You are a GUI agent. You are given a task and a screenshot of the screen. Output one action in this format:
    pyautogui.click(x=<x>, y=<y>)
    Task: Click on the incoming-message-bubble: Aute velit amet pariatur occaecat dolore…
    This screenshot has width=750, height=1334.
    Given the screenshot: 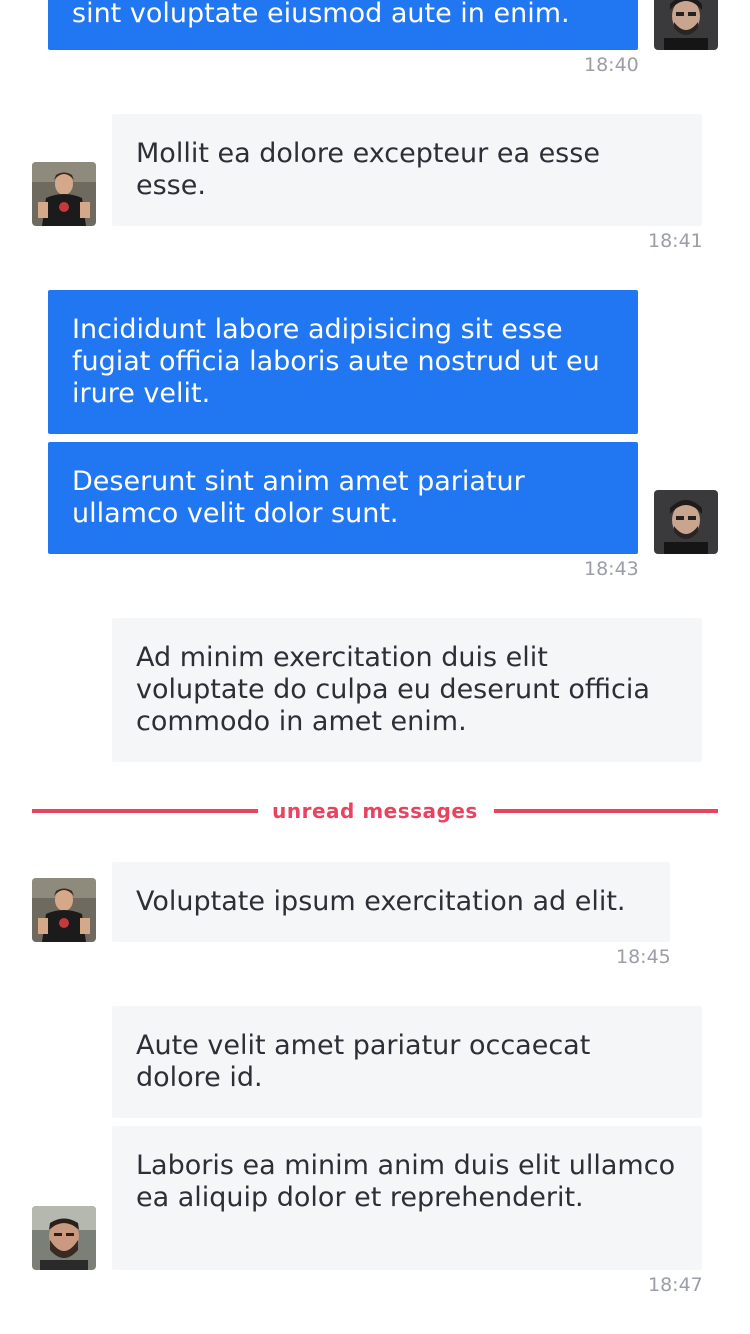 What is the action you would take?
    pyautogui.click(x=407, y=1062)
    